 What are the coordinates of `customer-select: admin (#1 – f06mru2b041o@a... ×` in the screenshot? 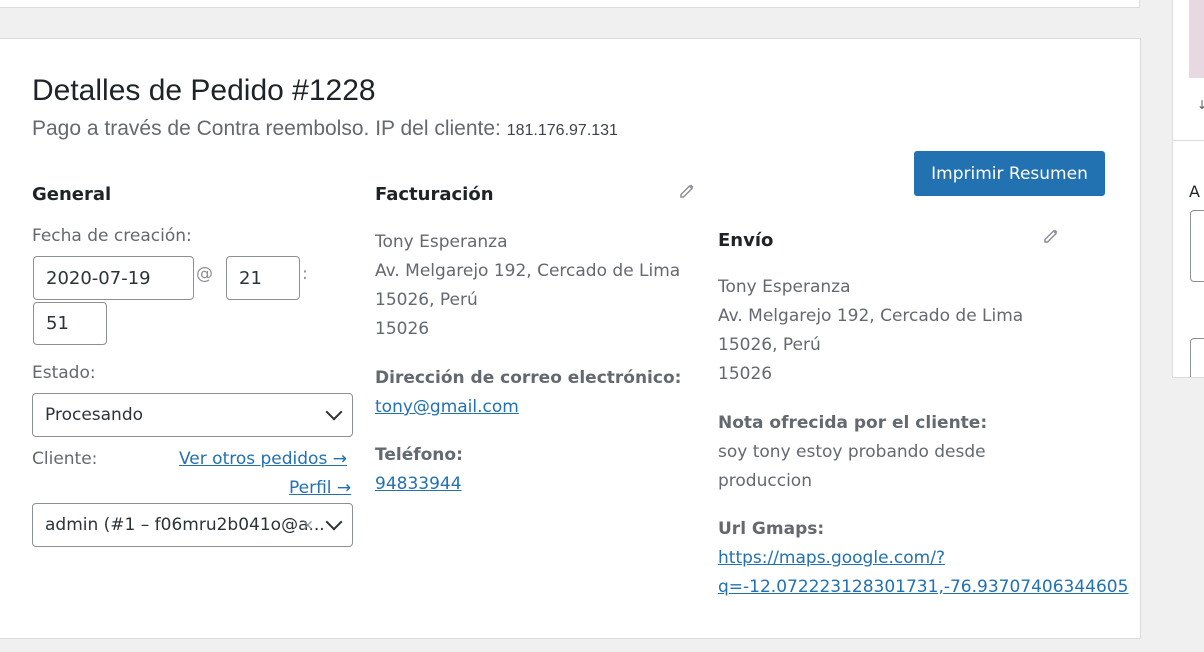 It's located at (192, 525).